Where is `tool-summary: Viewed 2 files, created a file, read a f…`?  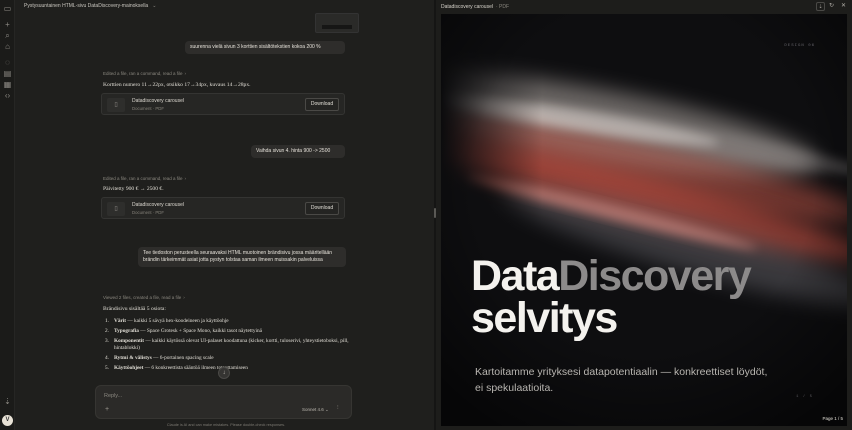 tool-summary: Viewed 2 files, created a file, read a f… is located at coordinates (144, 297).